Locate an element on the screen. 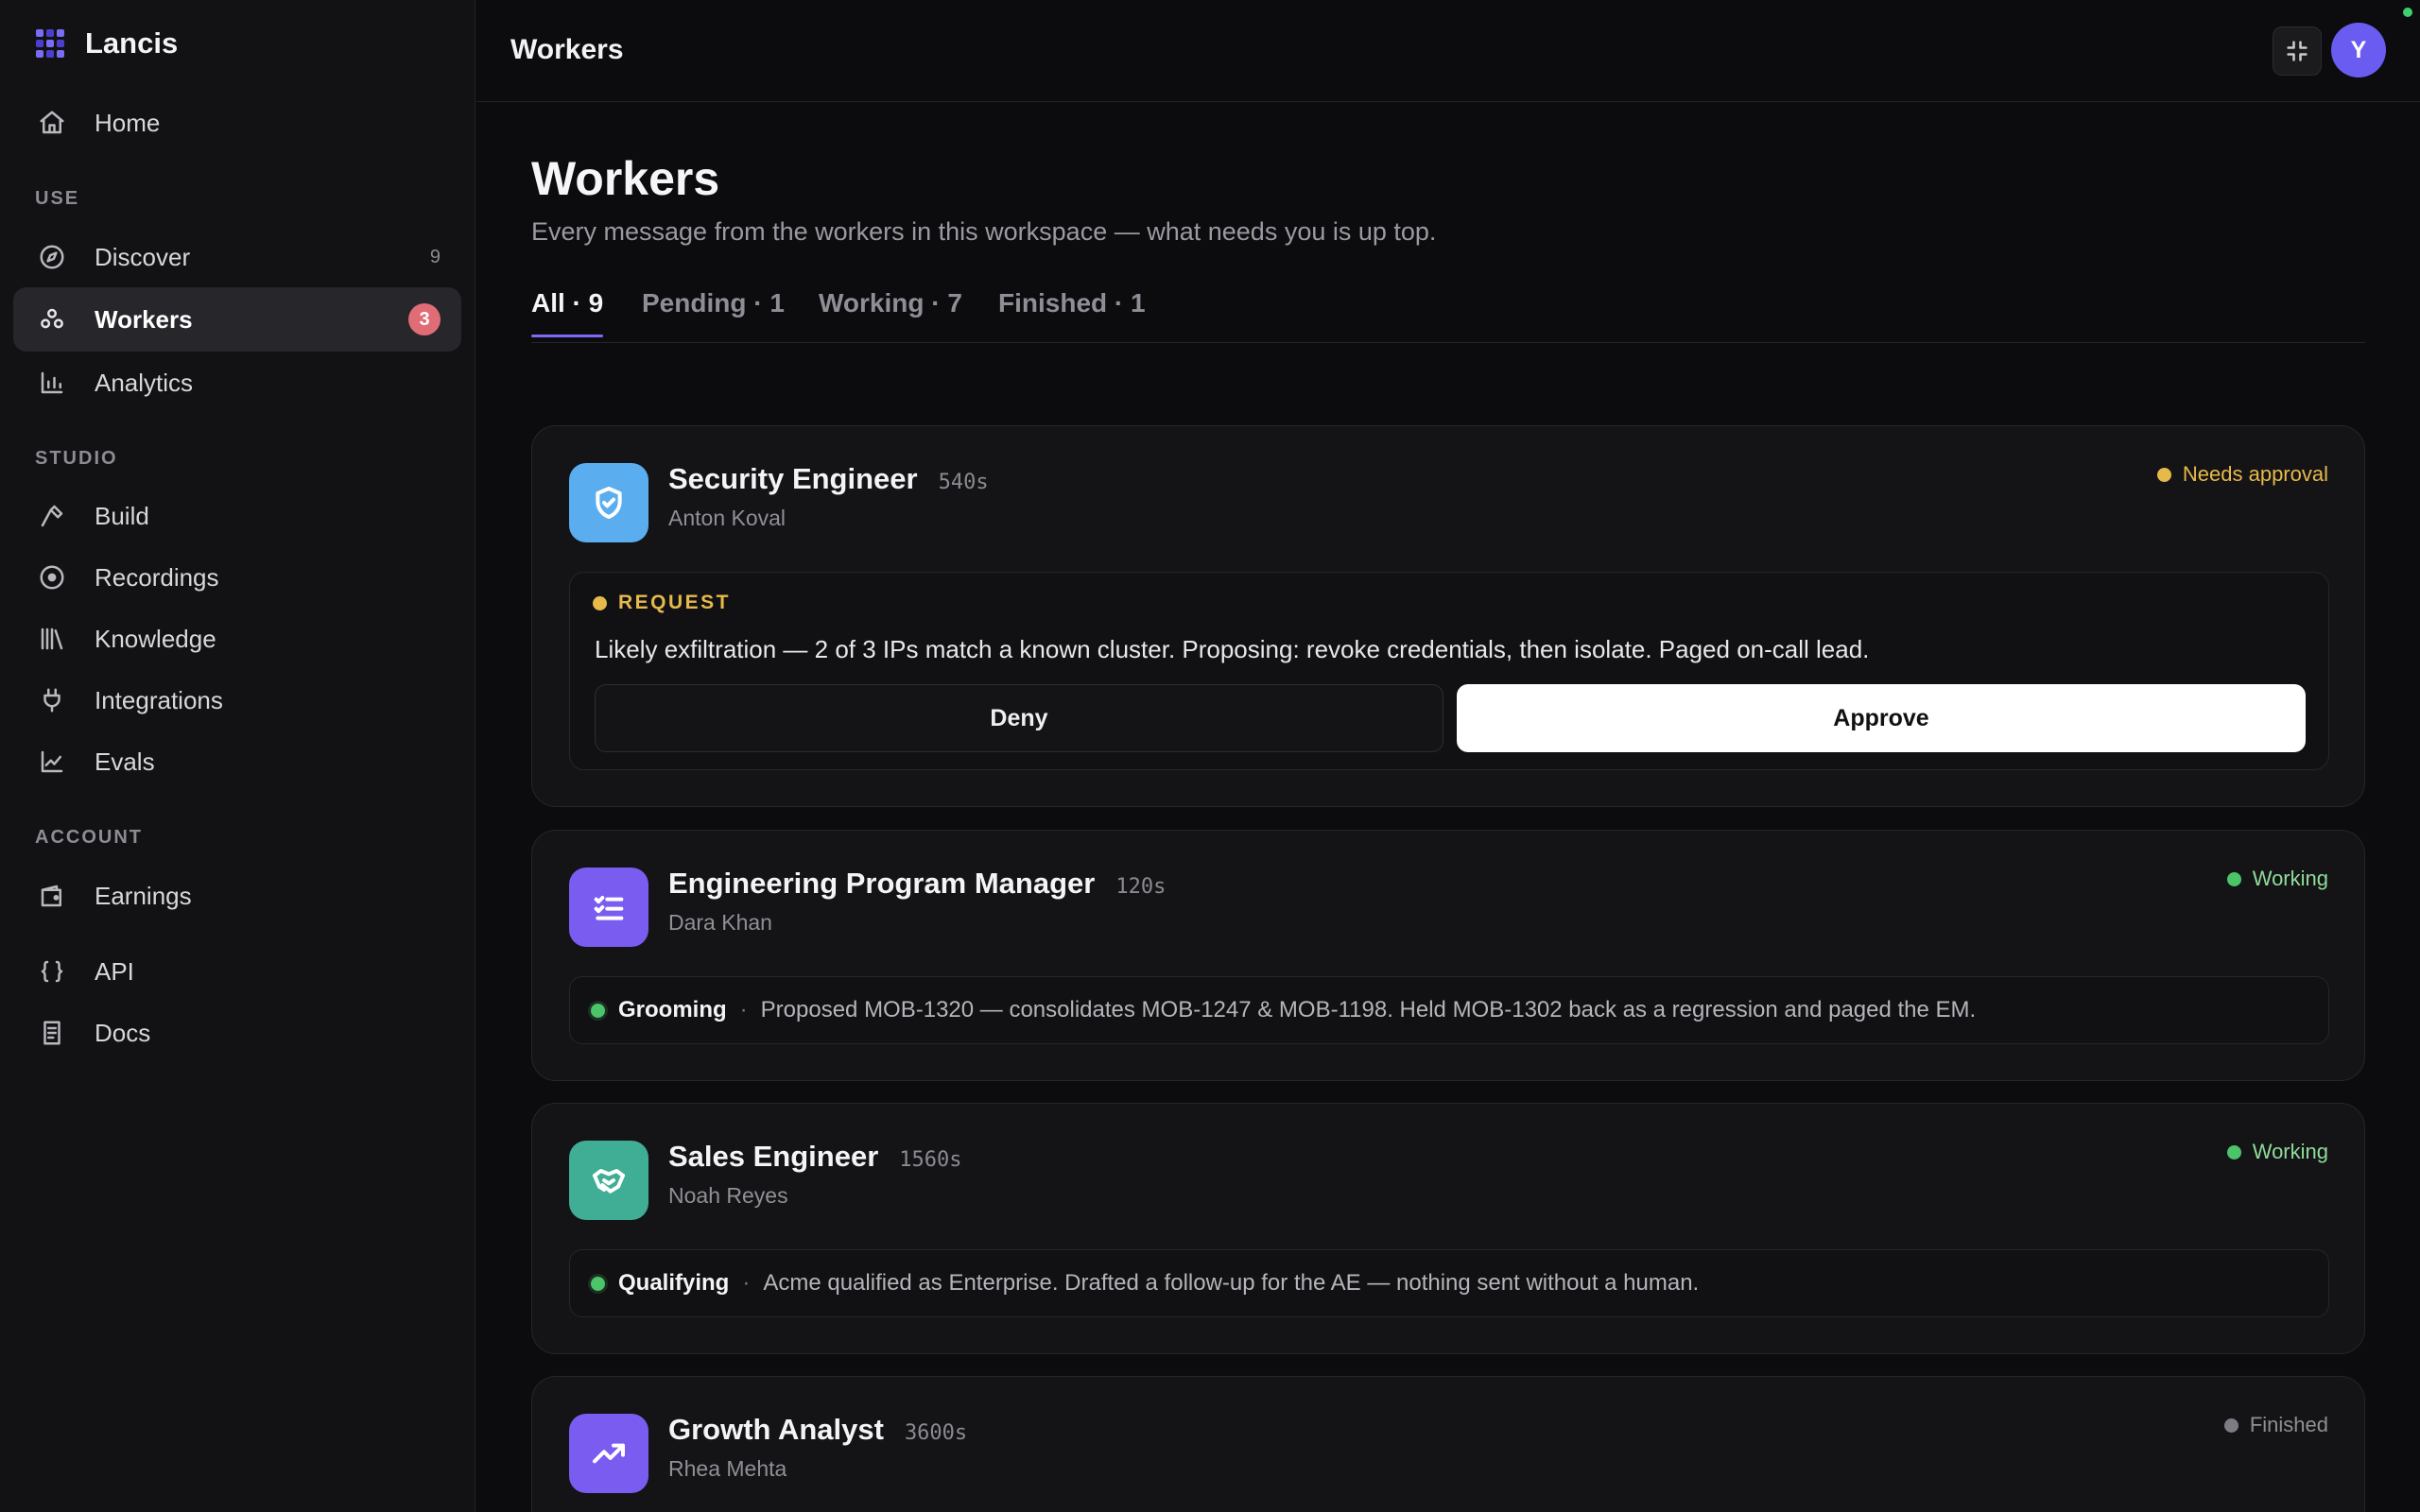 The image size is (2420, 1512). handshake-icon is located at coordinates (609, 1181).